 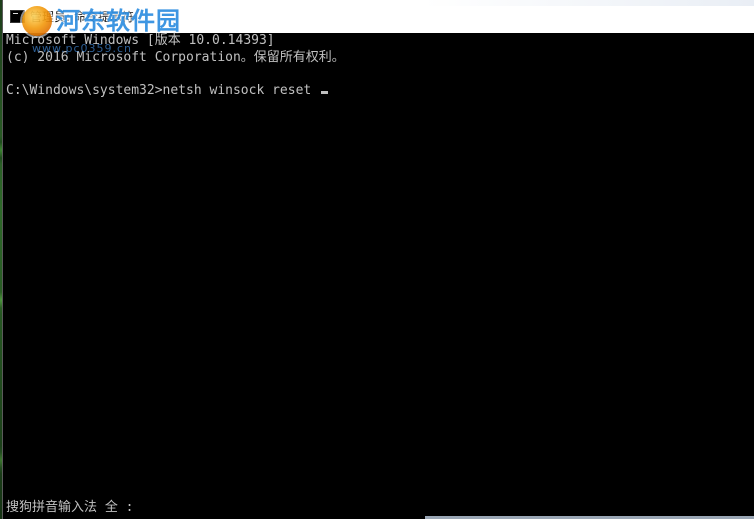 I want to click on title-bar-highlight, so click(x=589, y=3).